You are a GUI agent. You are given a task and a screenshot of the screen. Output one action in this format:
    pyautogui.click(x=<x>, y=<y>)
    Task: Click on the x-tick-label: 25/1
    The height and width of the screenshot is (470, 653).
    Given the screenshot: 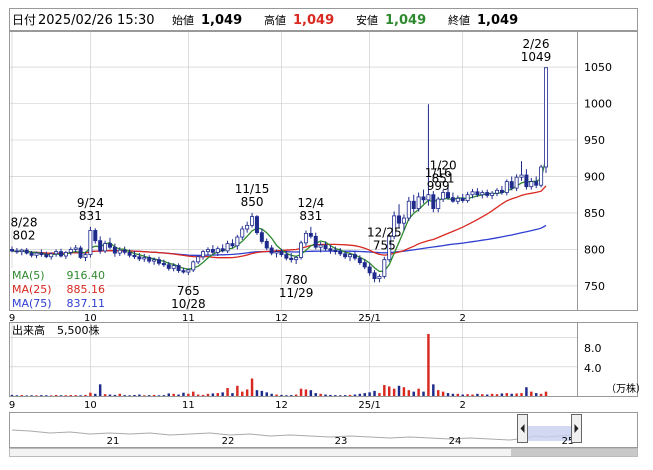 What is the action you would take?
    pyautogui.click(x=369, y=405)
    